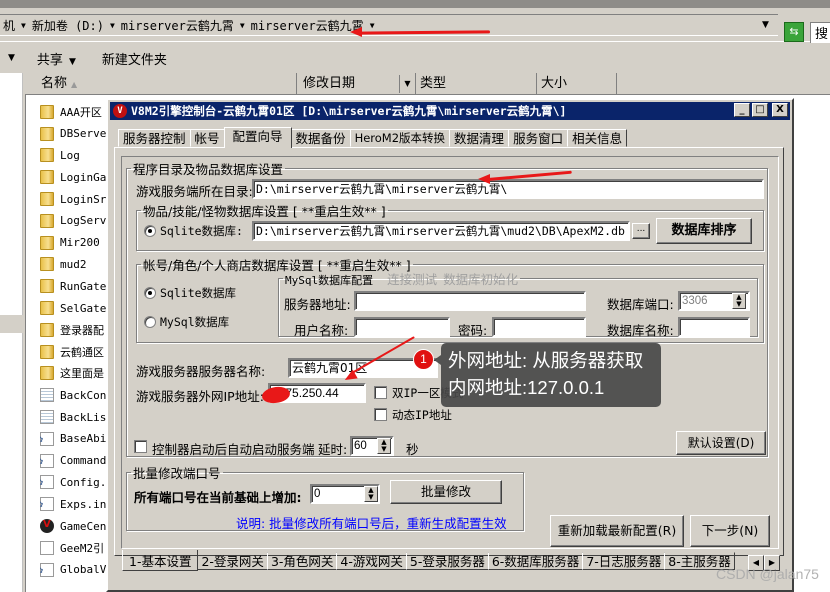 This screenshot has height=592, width=830. Describe the element at coordinates (83, 526) in the screenshot. I see `file-name: GameCen` at that location.